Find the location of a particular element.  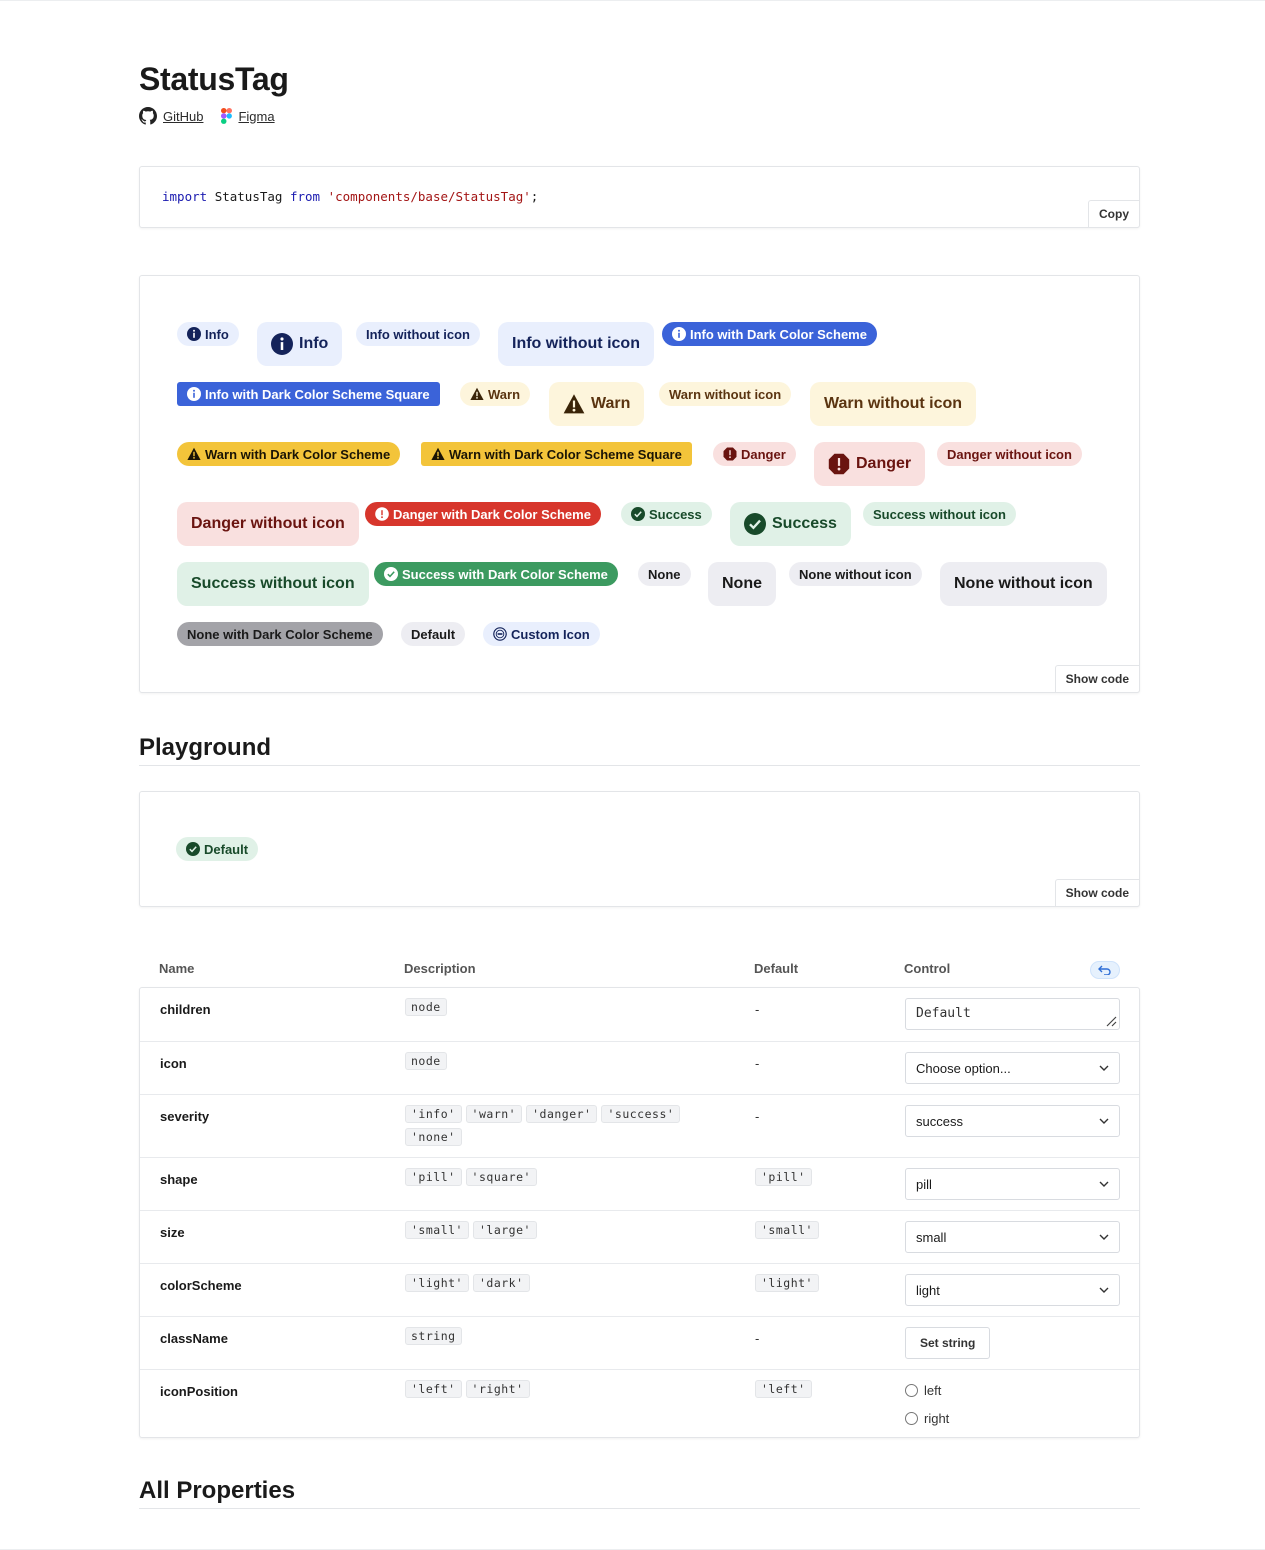

color-scheme-control: light is located at coordinates (1012, 1290).